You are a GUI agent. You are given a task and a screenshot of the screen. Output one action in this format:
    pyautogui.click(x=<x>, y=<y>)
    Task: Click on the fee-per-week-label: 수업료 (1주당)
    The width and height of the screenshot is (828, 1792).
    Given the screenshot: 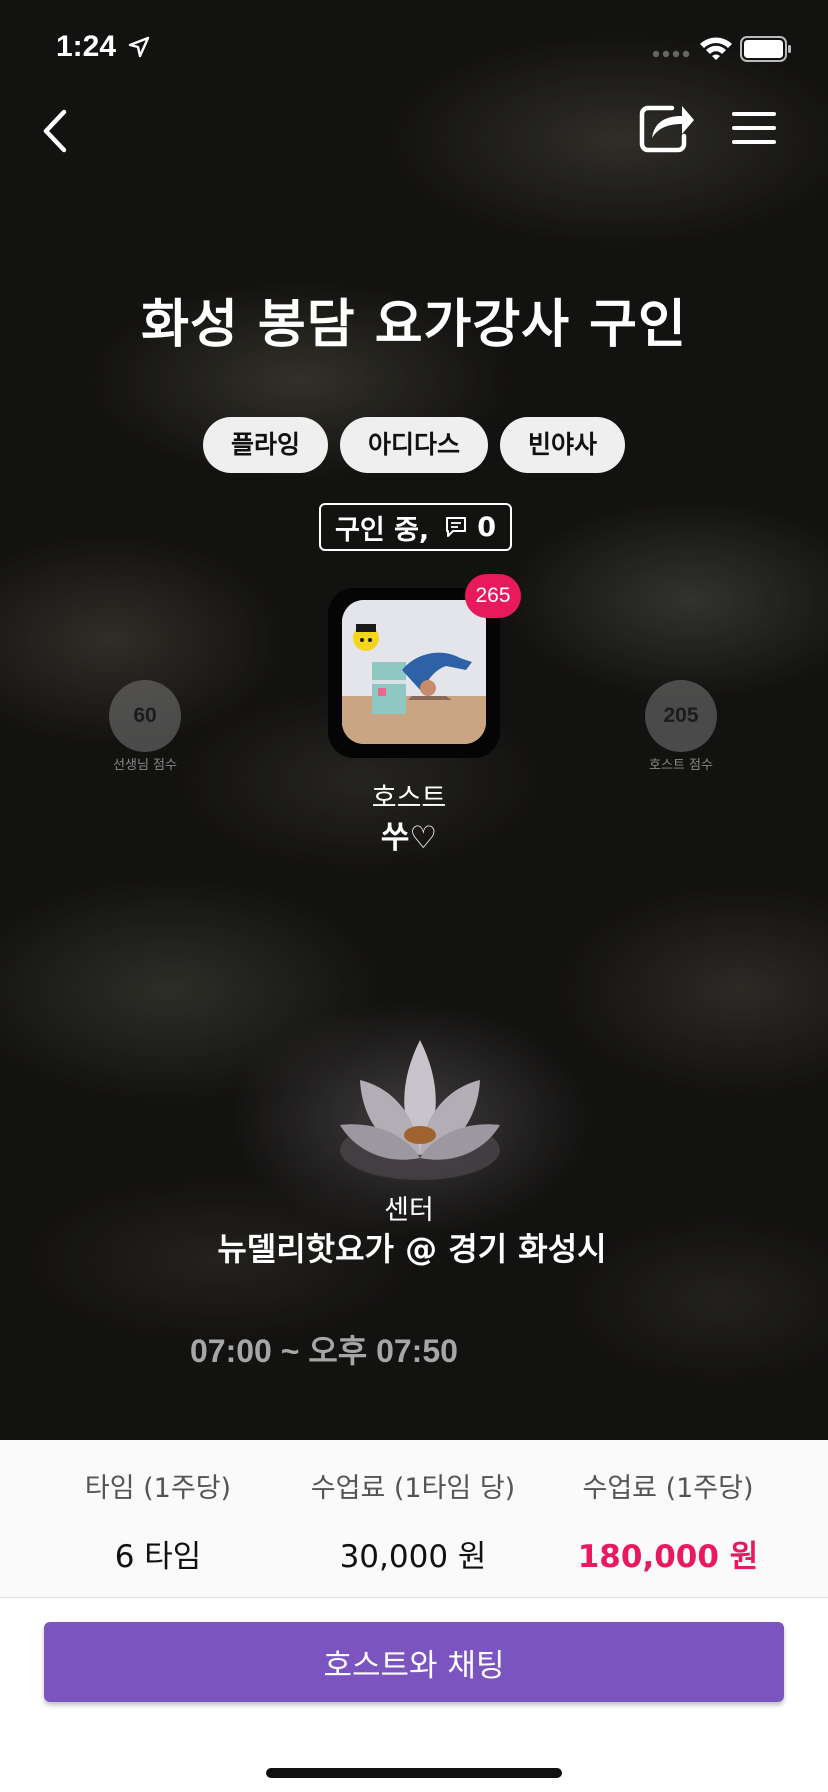 What is the action you would take?
    pyautogui.click(x=668, y=1488)
    